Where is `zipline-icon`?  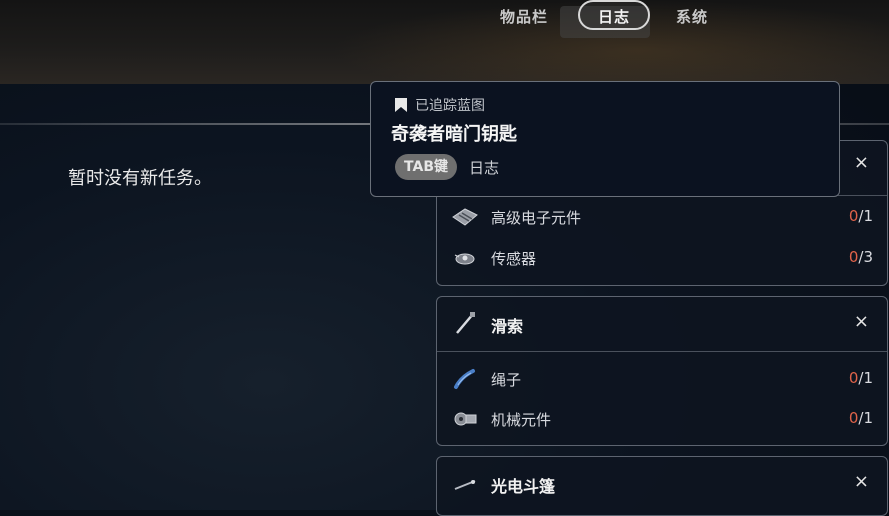
zipline-icon is located at coordinates (465, 323).